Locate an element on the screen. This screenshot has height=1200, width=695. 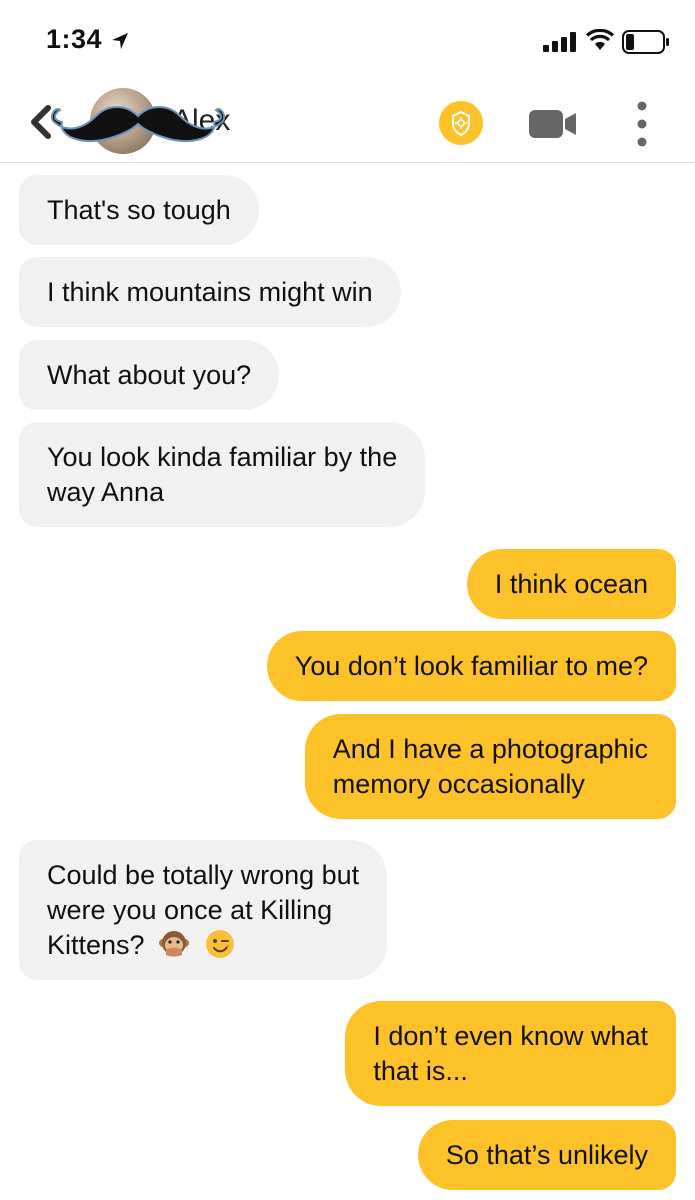
message-incoming: What about you? is located at coordinates (149, 375).